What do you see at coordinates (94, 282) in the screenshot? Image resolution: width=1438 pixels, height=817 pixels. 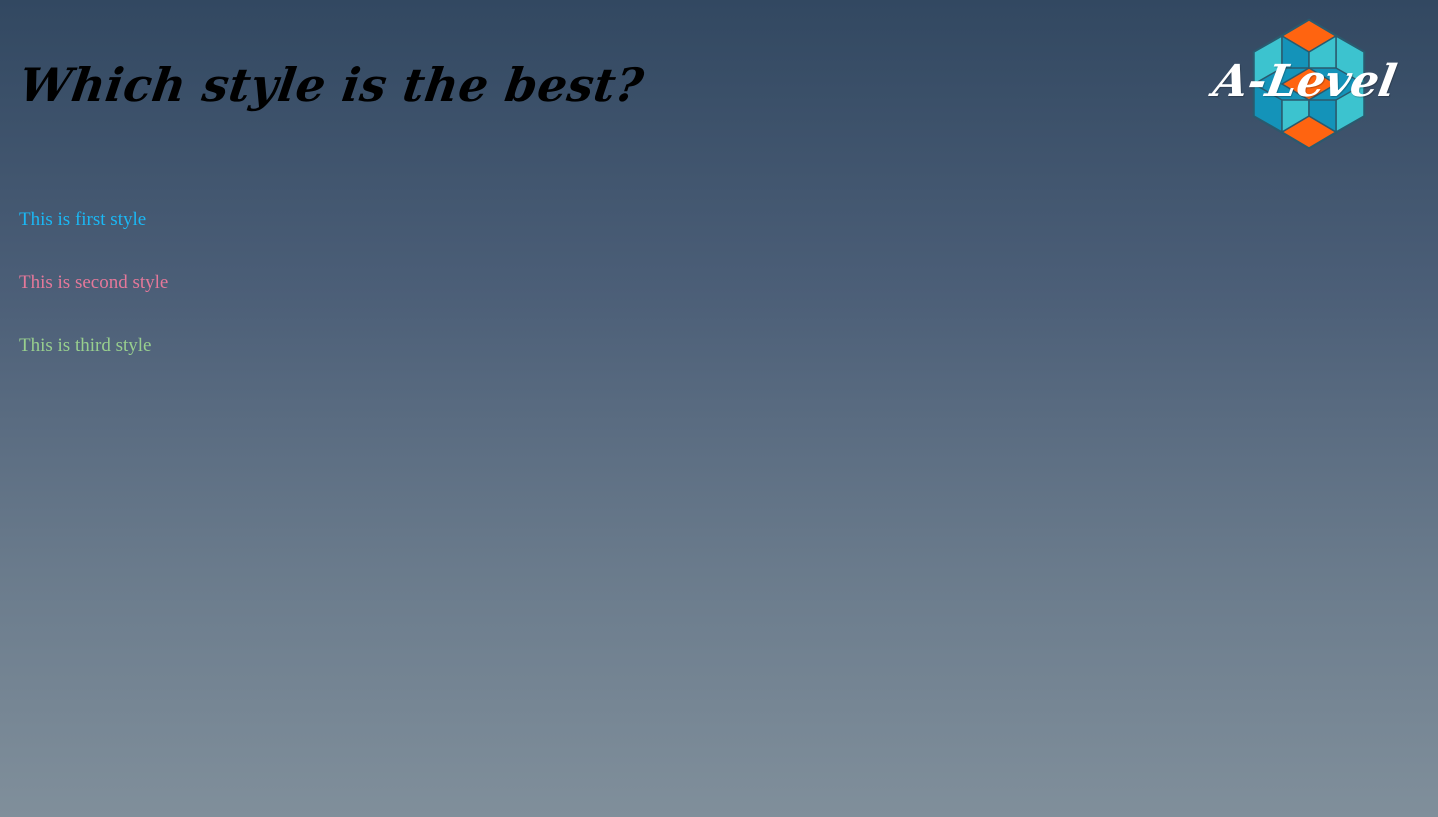 I see `second-style-text: This is second style` at bounding box center [94, 282].